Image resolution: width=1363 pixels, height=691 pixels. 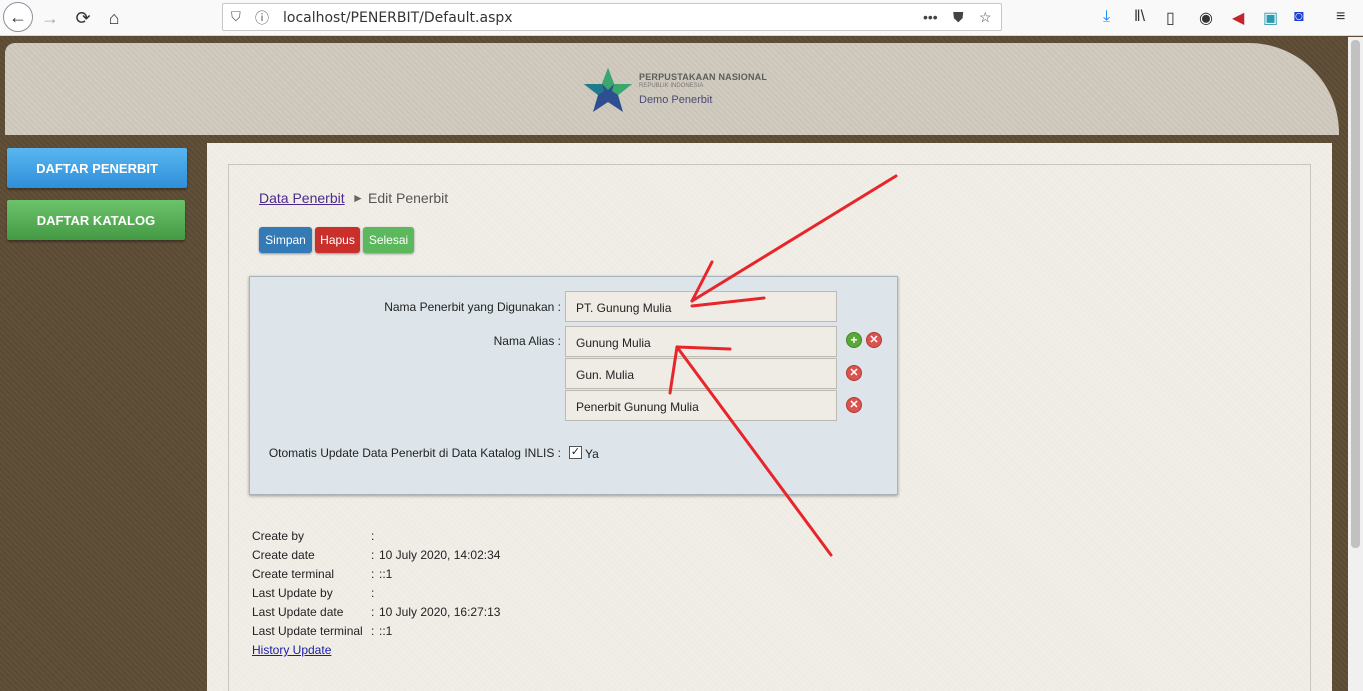 I want to click on meta-label: Create terminal, so click(x=293, y=574).